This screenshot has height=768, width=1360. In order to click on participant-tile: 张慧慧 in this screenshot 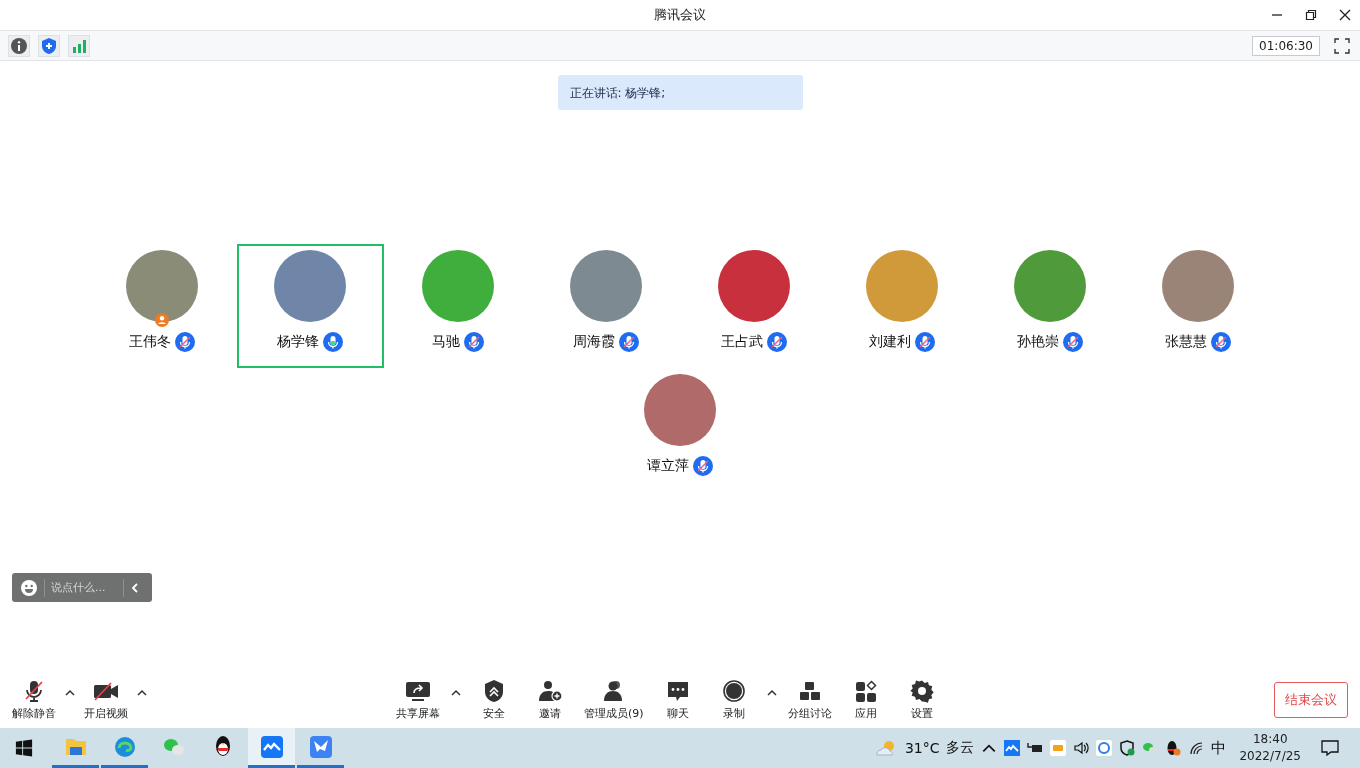, I will do `click(1198, 306)`.